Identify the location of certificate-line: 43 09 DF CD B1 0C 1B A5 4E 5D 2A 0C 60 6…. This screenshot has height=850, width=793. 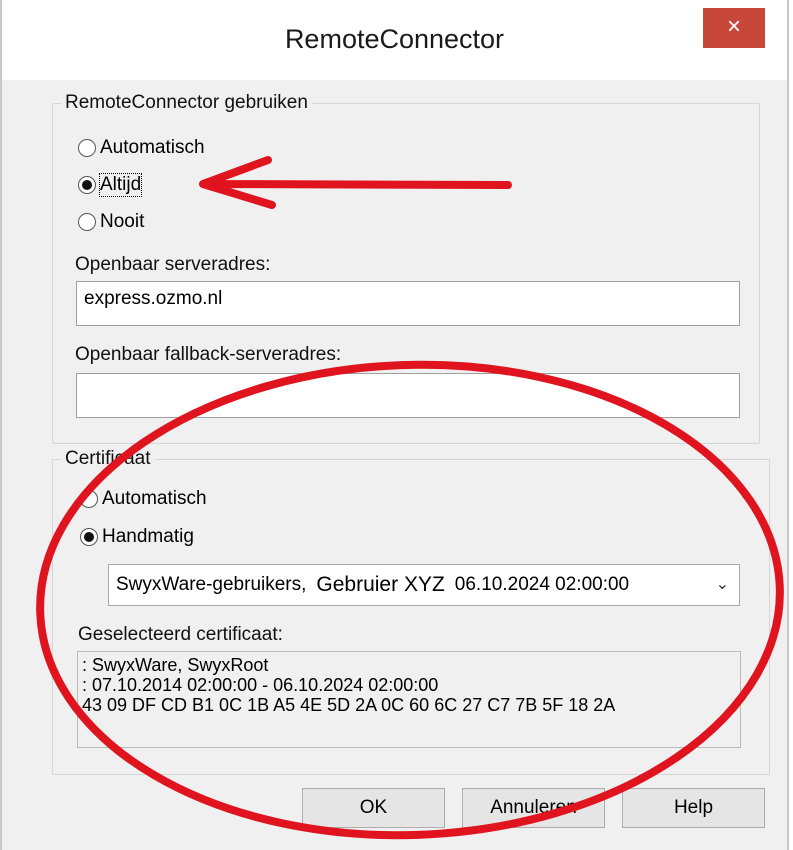
(349, 705).